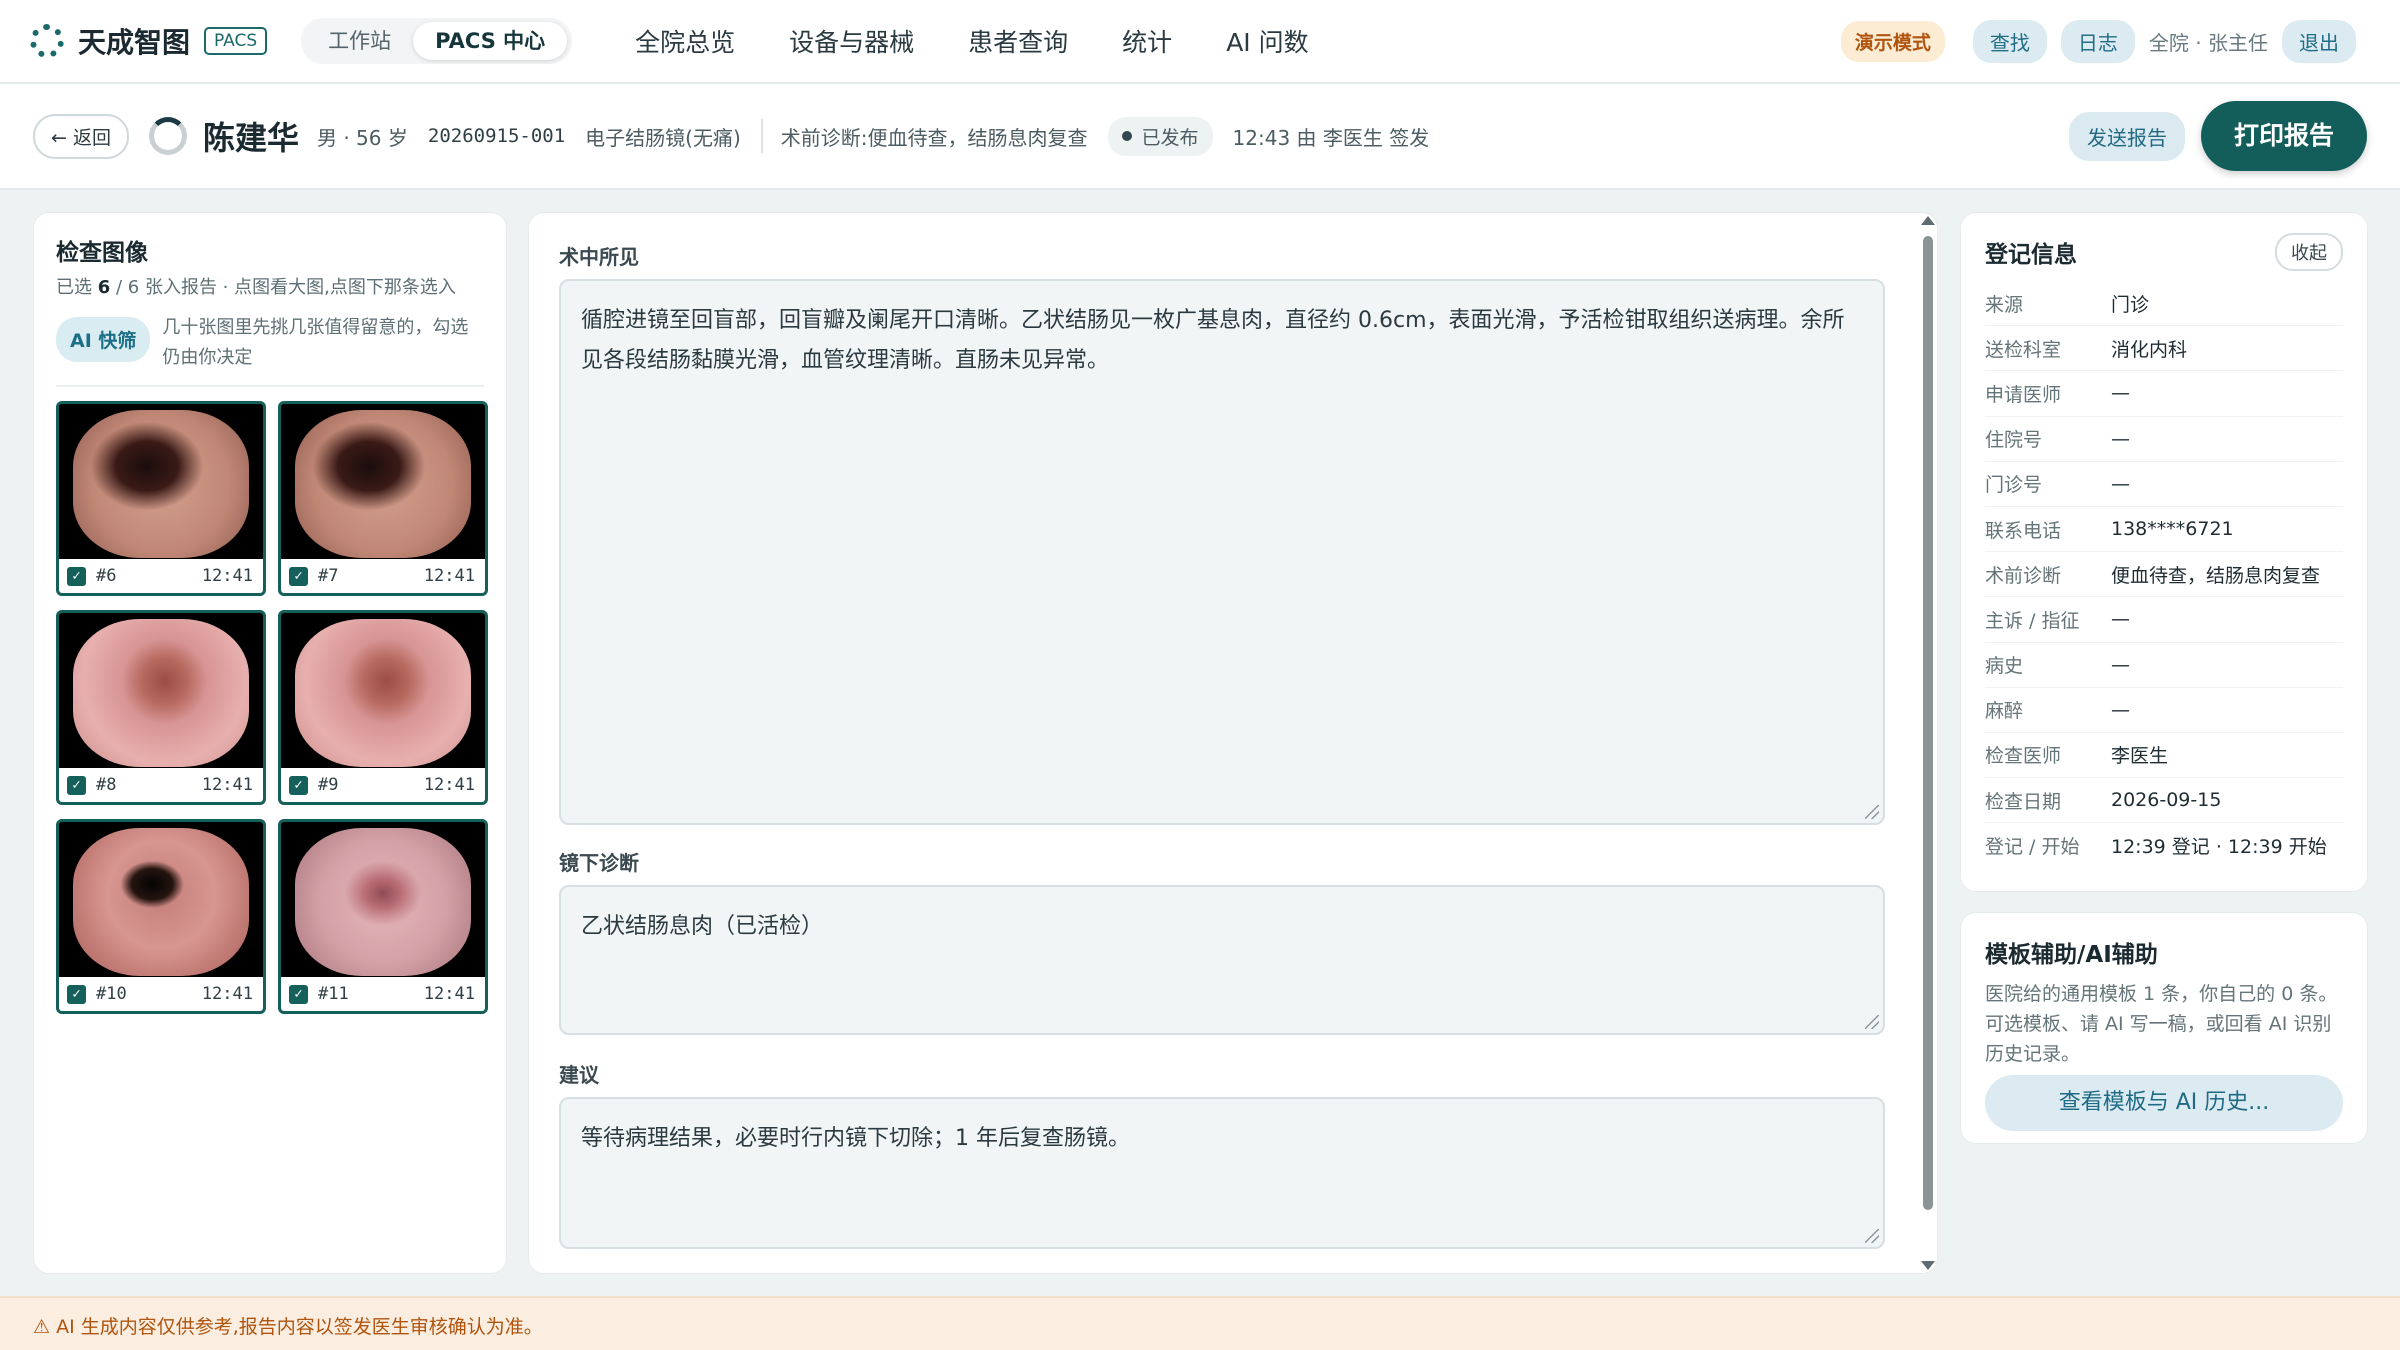 This screenshot has height=1350, width=2400. I want to click on image-thumb: ✓ #11 12:41, so click(383, 916).